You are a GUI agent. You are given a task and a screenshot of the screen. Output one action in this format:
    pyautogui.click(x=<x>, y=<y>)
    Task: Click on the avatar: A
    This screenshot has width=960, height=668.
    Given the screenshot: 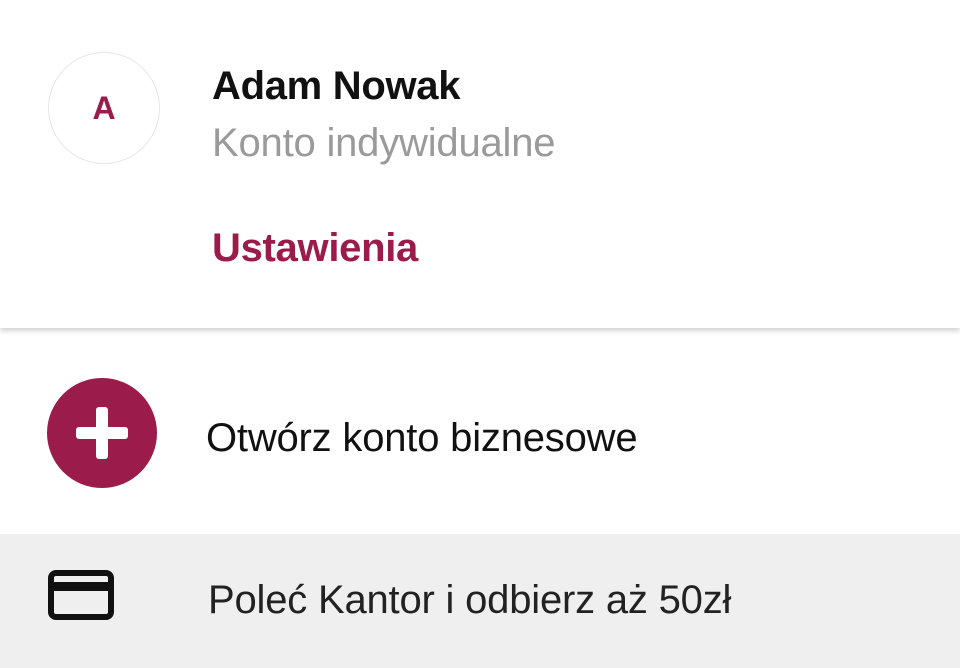 What is the action you would take?
    pyautogui.click(x=104, y=108)
    